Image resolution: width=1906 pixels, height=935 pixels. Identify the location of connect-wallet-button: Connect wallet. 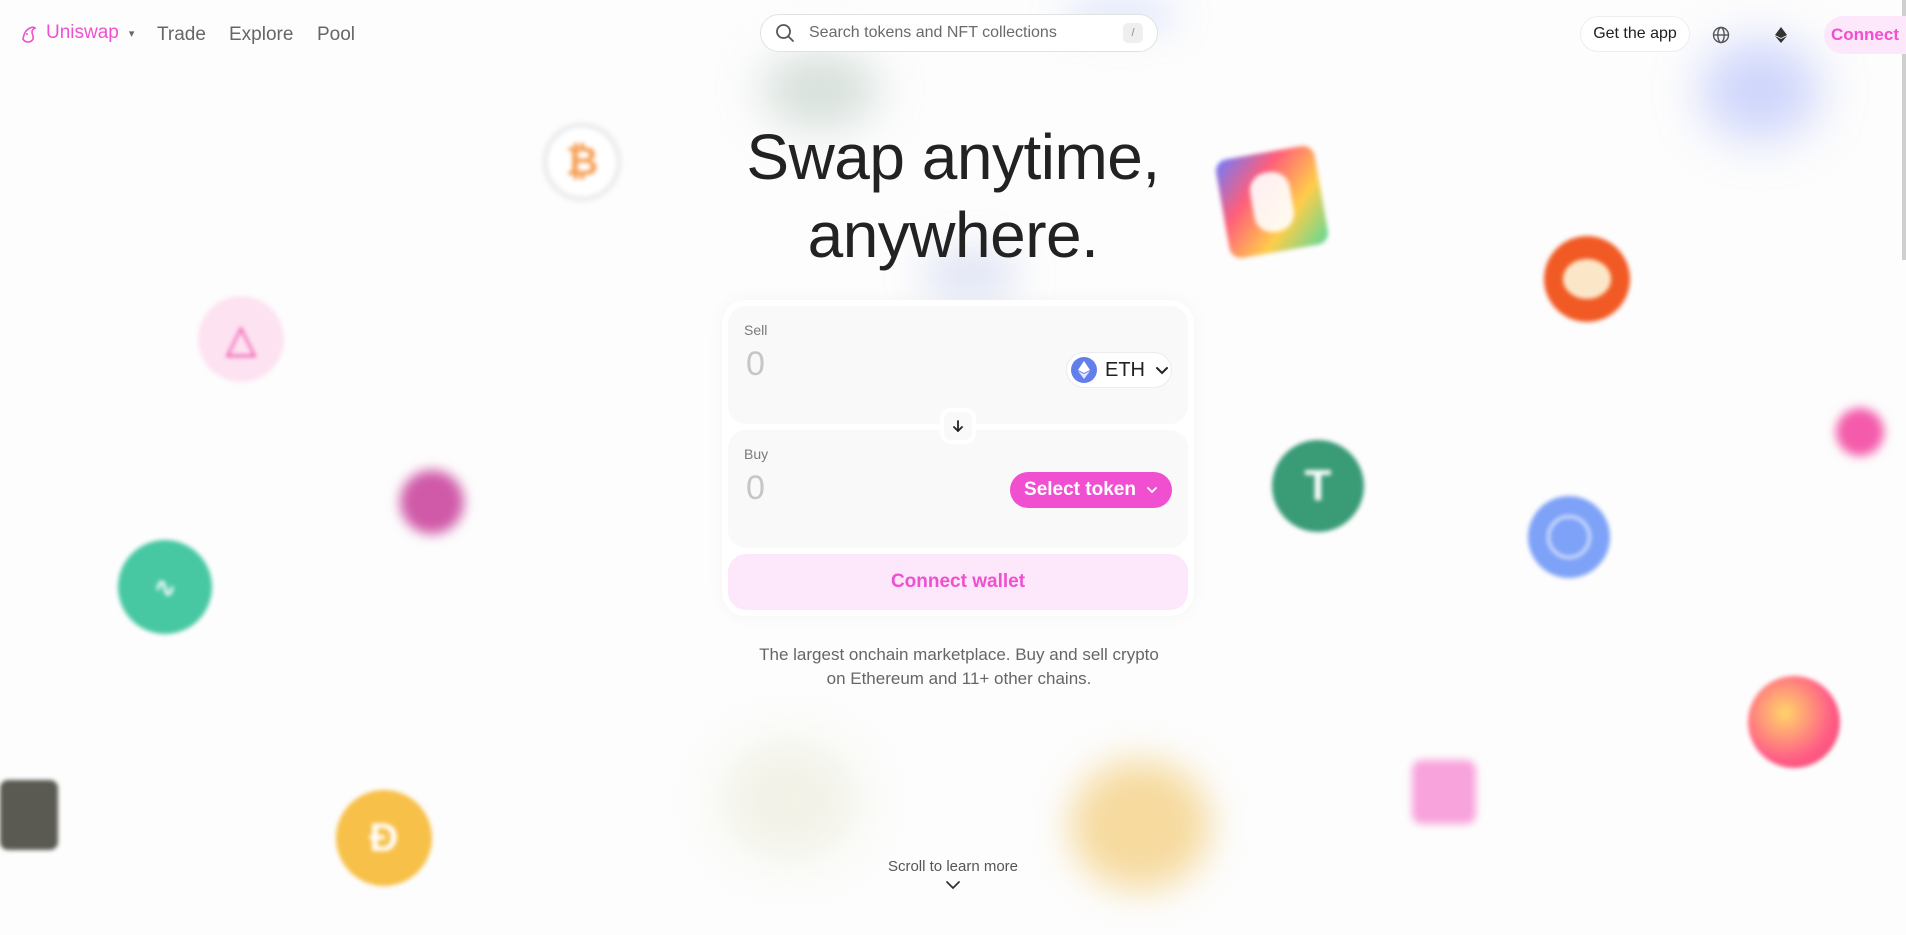
(958, 582).